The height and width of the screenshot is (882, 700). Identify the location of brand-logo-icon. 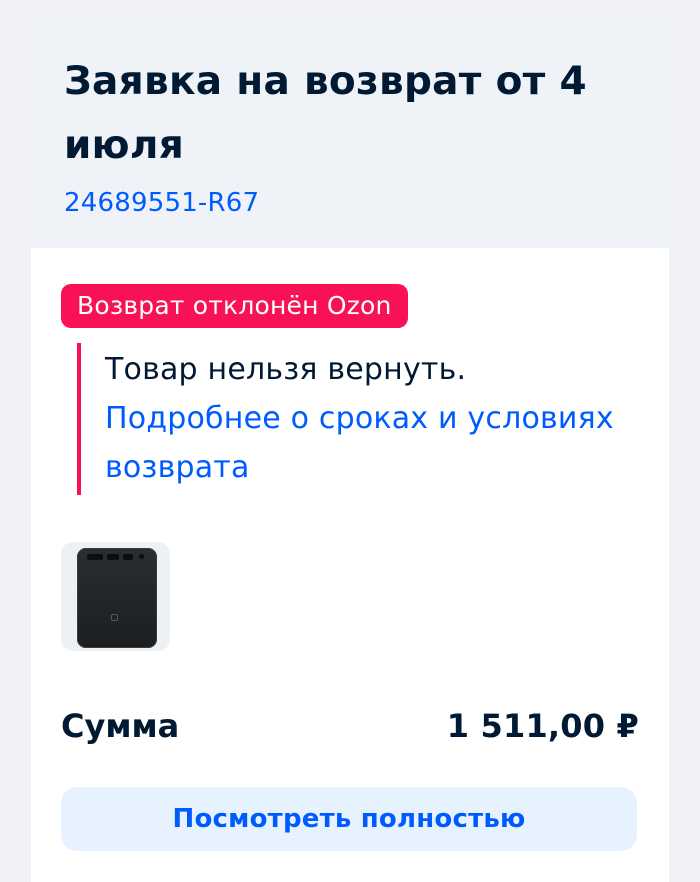
(114, 617).